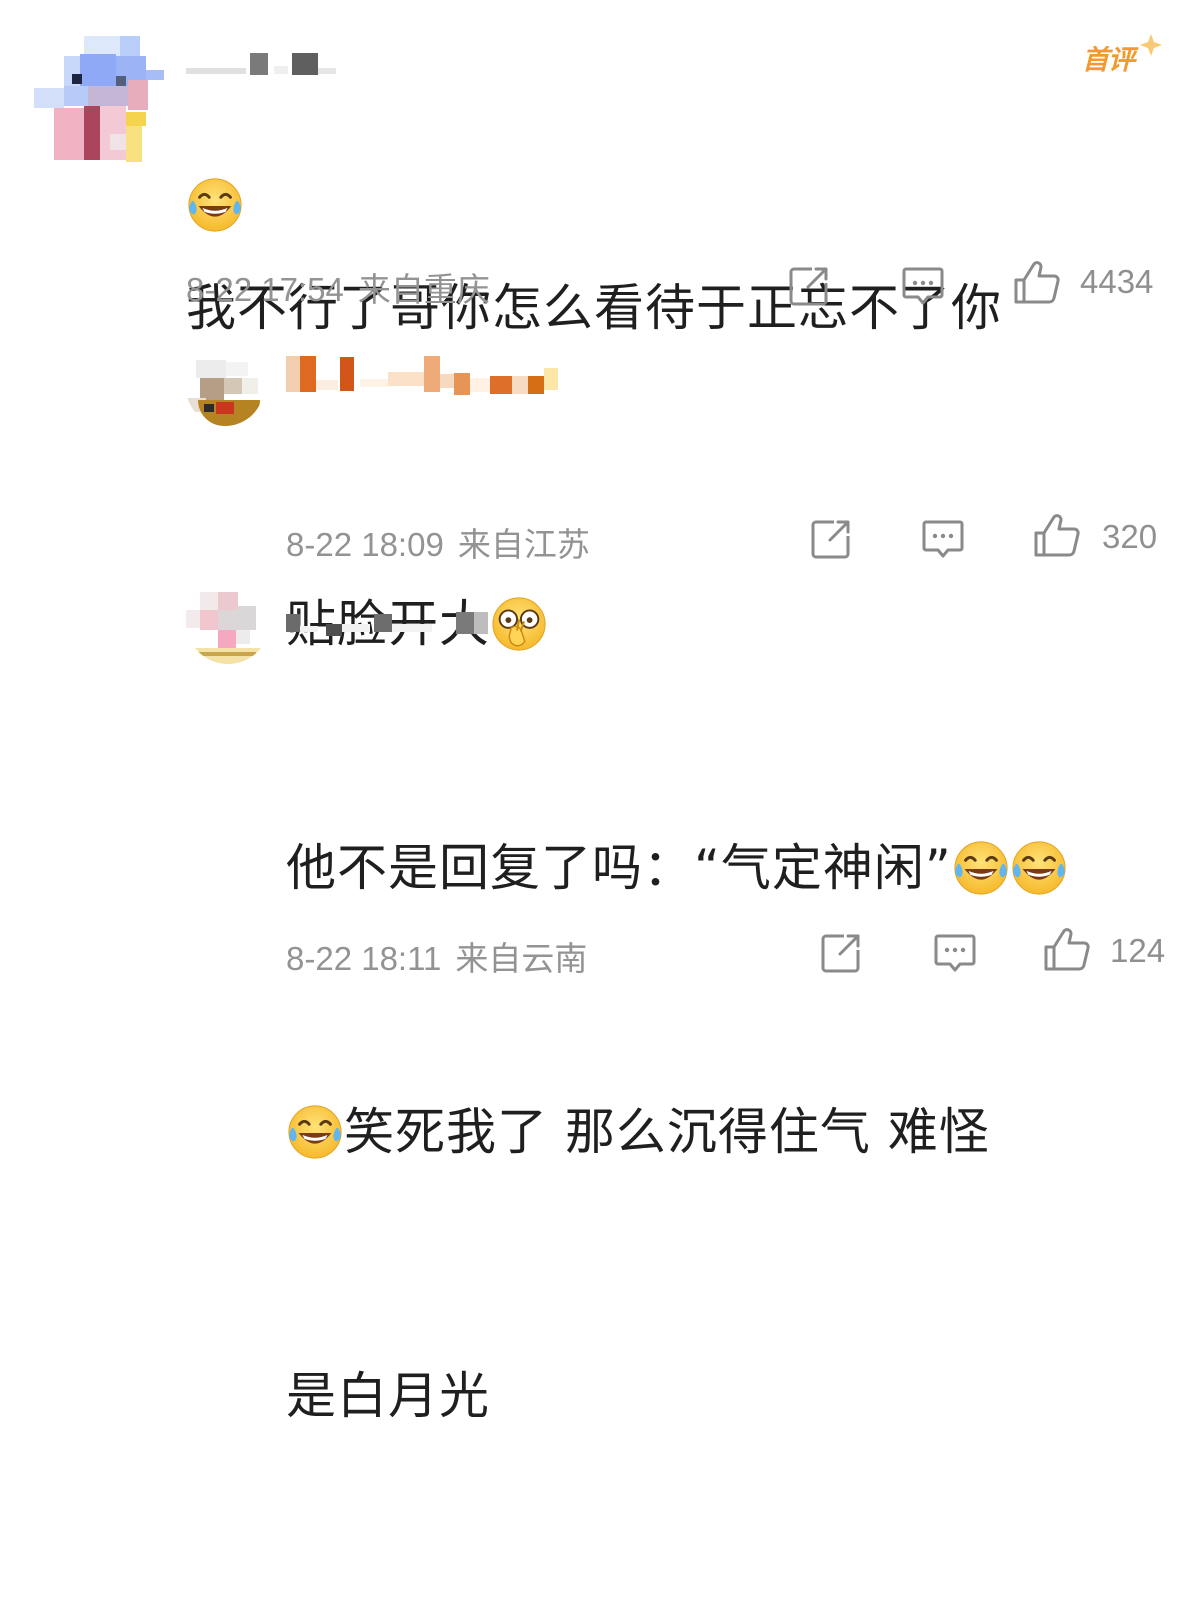 Image resolution: width=1200 pixels, height=1616 pixels. I want to click on comment-line: 他不是回复了吗：“气定神闲”, so click(619, 868).